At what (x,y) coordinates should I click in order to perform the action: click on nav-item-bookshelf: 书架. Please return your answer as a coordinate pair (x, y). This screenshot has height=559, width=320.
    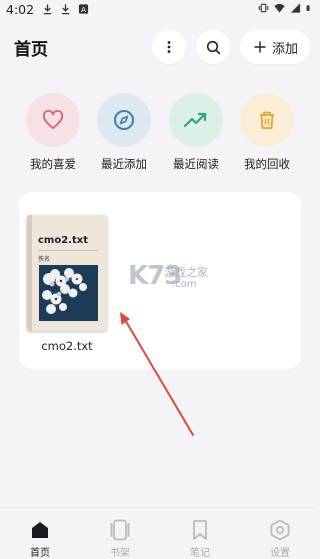
    Looking at the image, I should click on (120, 538).